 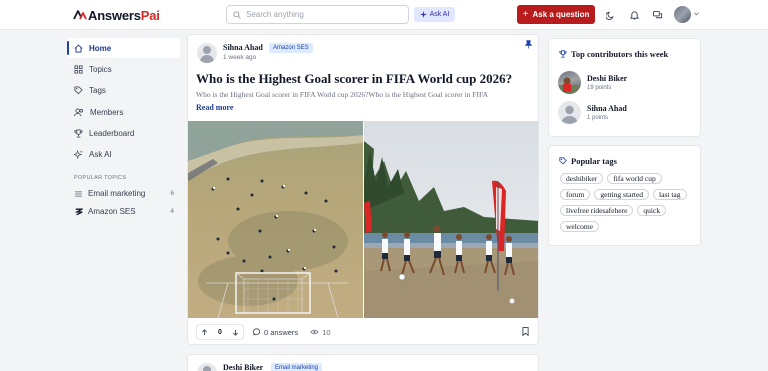 What do you see at coordinates (80, 15) in the screenshot?
I see `logo-mark-icon` at bounding box center [80, 15].